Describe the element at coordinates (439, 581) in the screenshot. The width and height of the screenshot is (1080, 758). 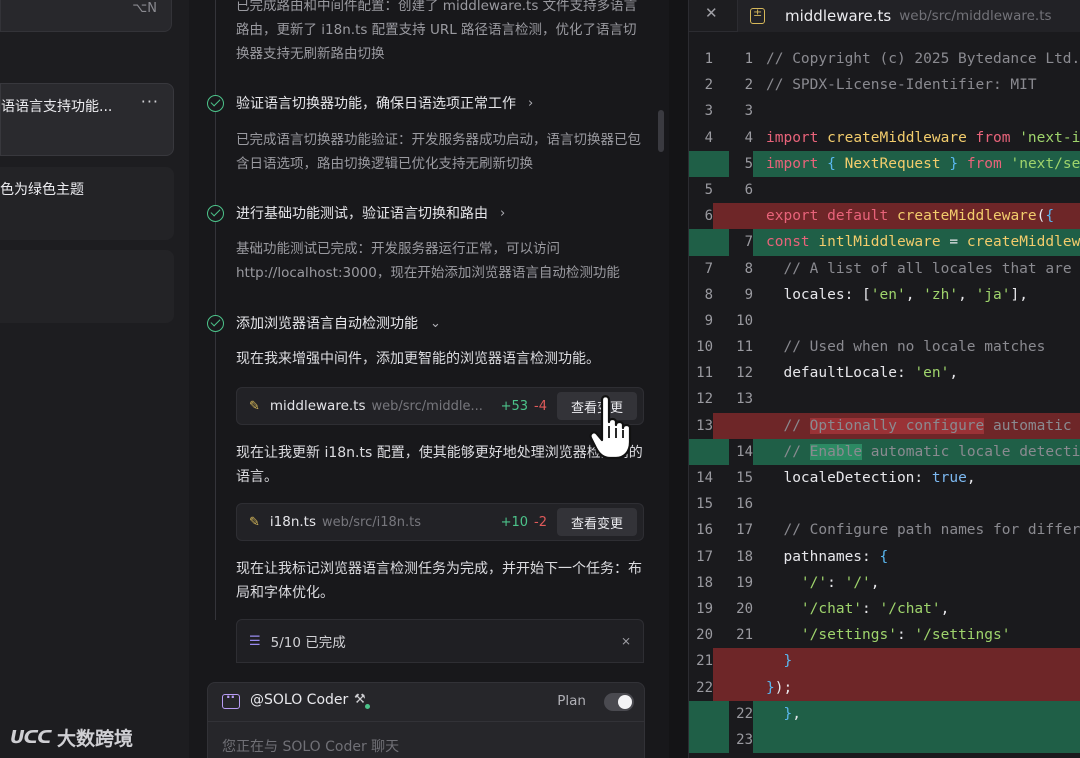
I see `assistant-message: 现在让我标记浏览器语言检测任务为完成，并开始下一个任务：布局和字体优化。` at that location.